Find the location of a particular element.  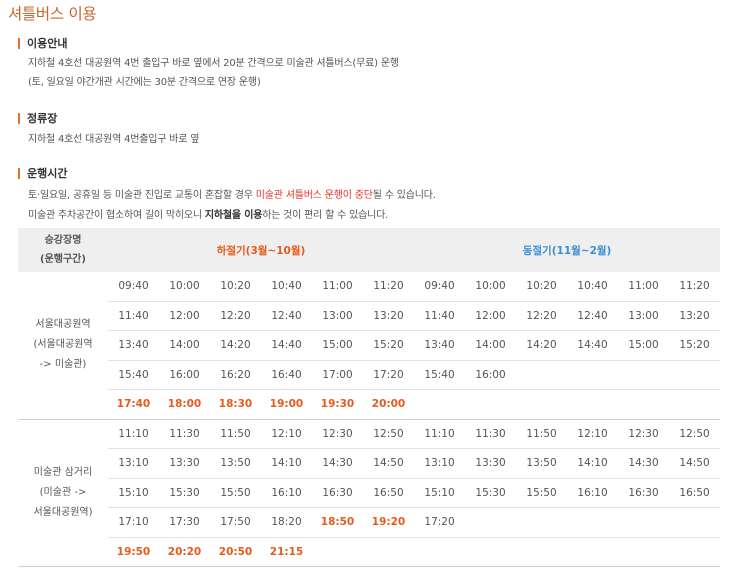

time-cell: 10:40 is located at coordinates (593, 287).